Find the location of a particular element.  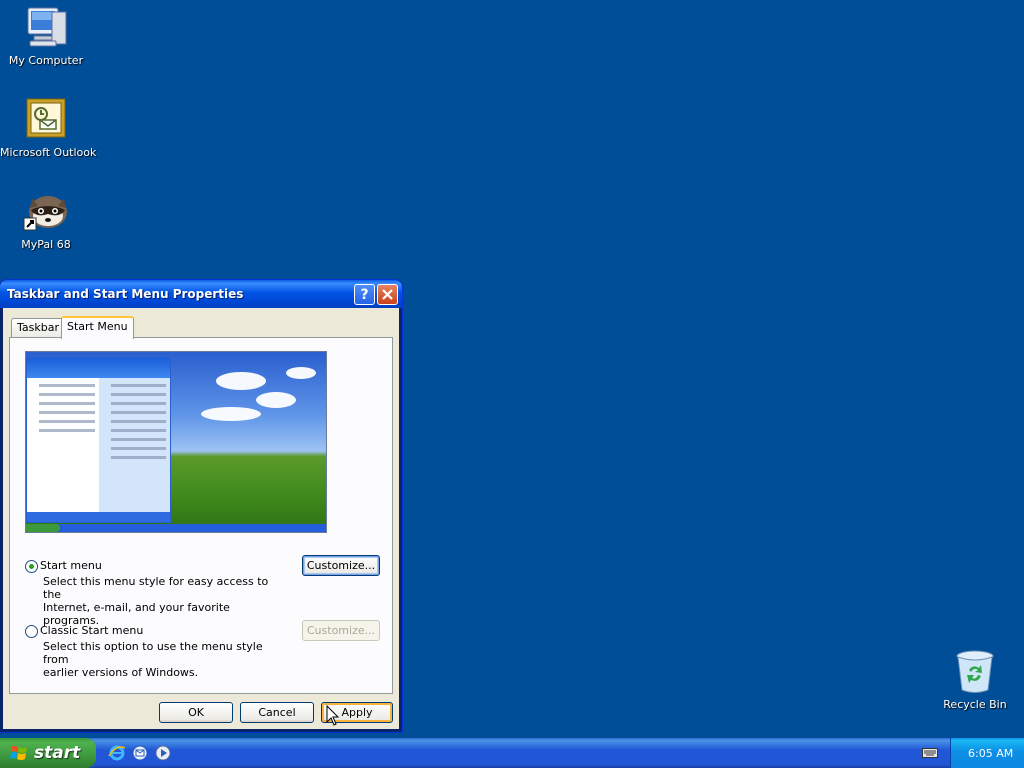

desktop-icon-mypal: MyPal 68 is located at coordinates (46, 219).